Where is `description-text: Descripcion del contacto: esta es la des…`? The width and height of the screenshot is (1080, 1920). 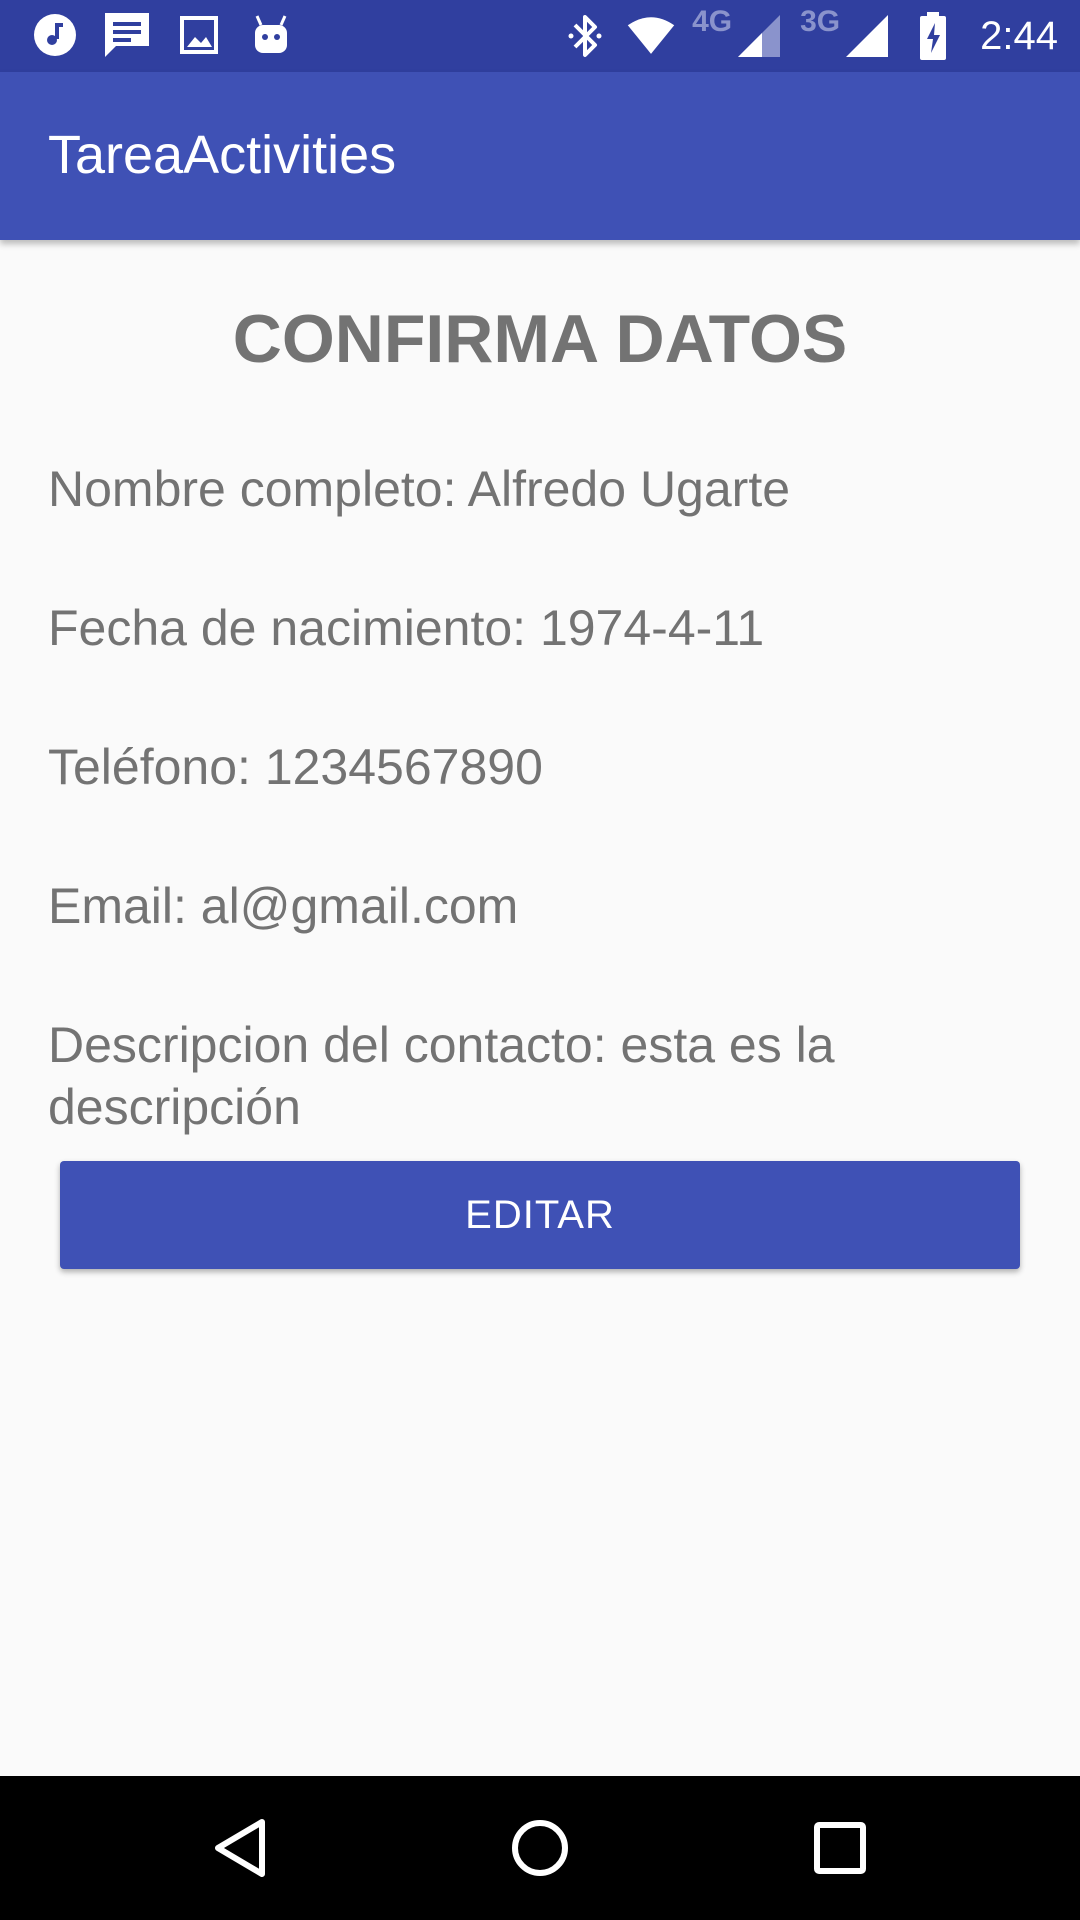
description-text: Descripcion del contacto: esta es la des… is located at coordinates (441, 1076).